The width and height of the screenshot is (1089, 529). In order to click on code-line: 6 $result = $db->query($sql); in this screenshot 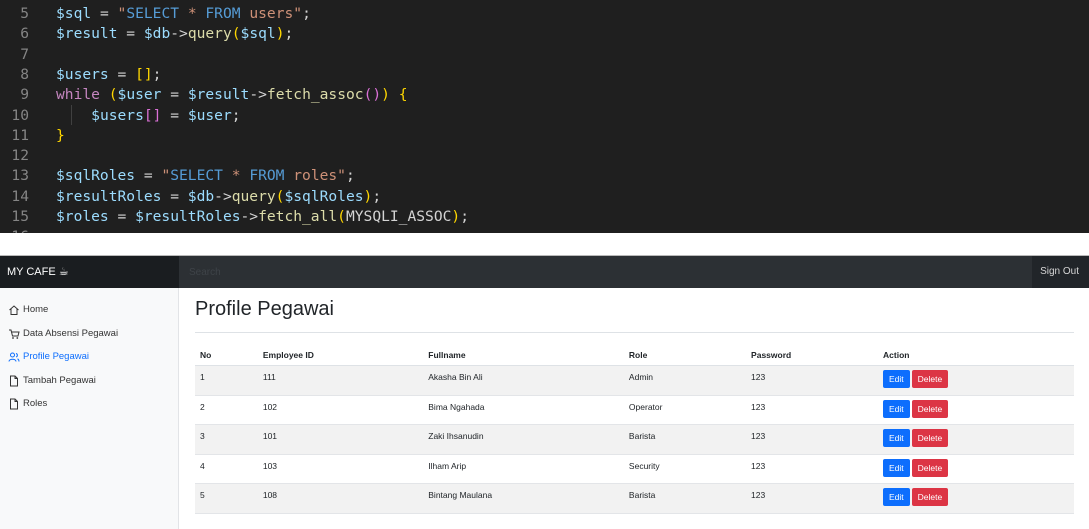, I will do `click(544, 34)`.